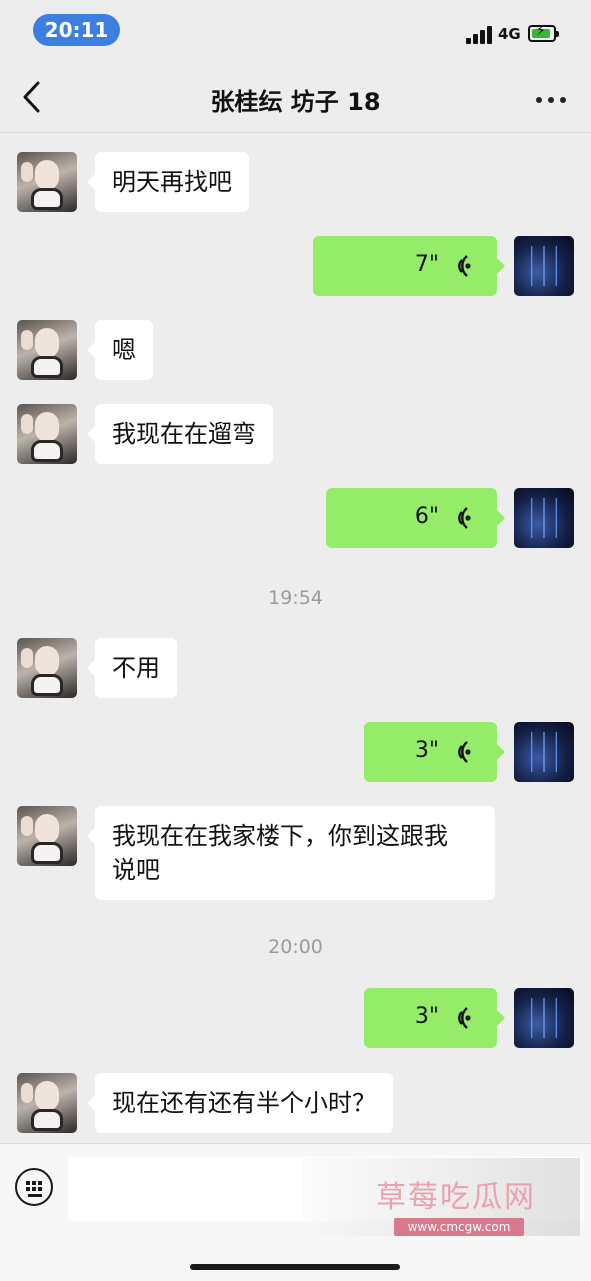  I want to click on status-time: 20:11, so click(76, 30).